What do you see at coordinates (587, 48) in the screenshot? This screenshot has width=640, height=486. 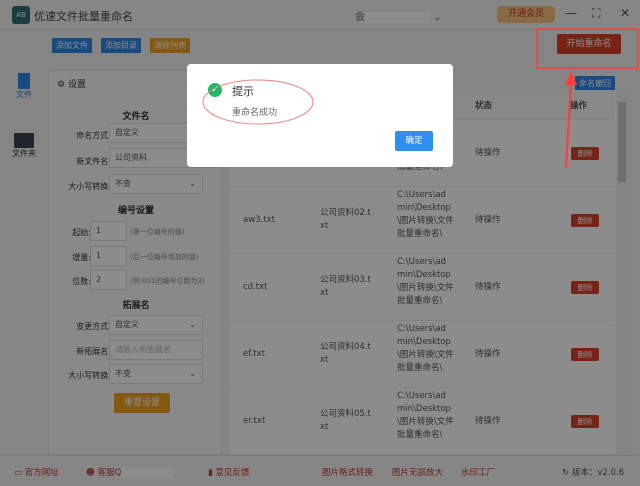 I see `annotation-rectangle` at bounding box center [587, 48].